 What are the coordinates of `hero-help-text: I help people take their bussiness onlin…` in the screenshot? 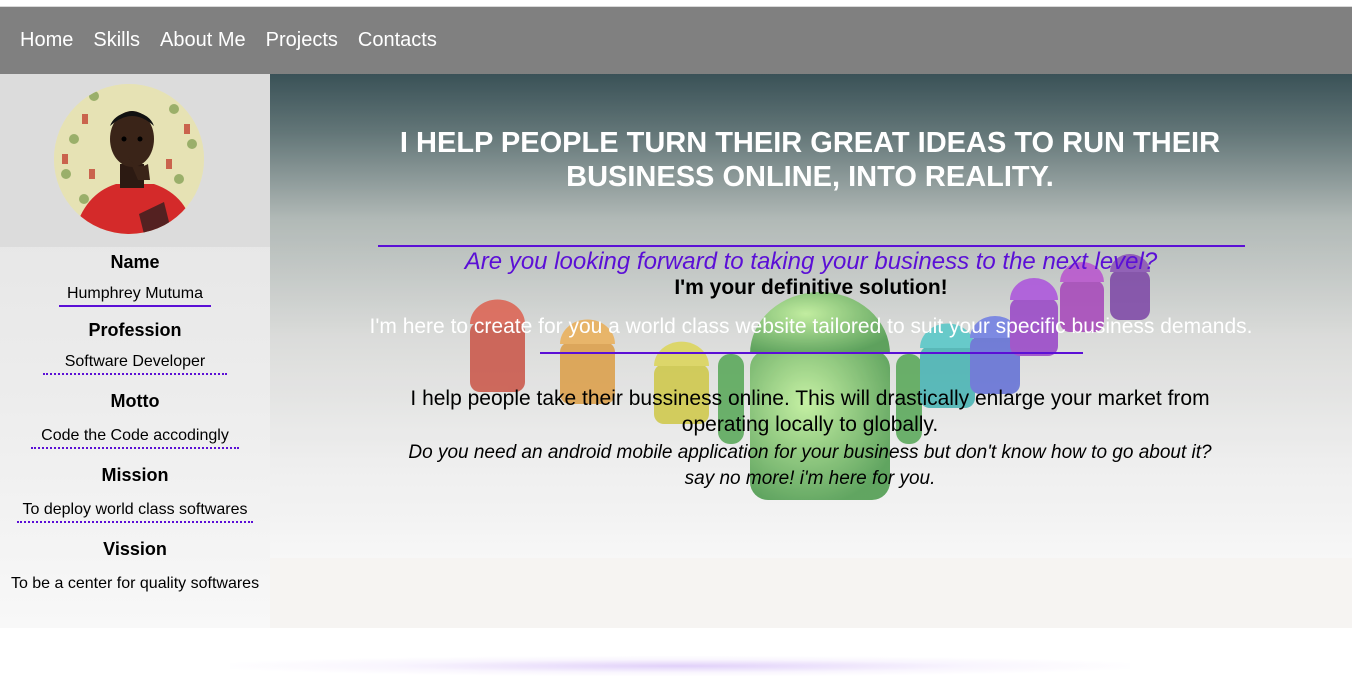 It's located at (810, 411).